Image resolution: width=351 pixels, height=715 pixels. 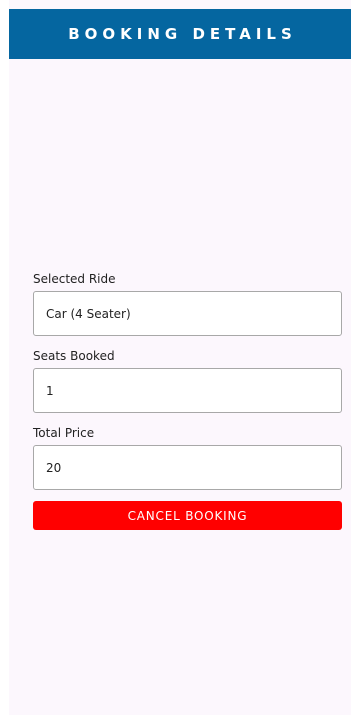 What do you see at coordinates (74, 356) in the screenshot?
I see `seats-booked-label: Seats Booked` at bounding box center [74, 356].